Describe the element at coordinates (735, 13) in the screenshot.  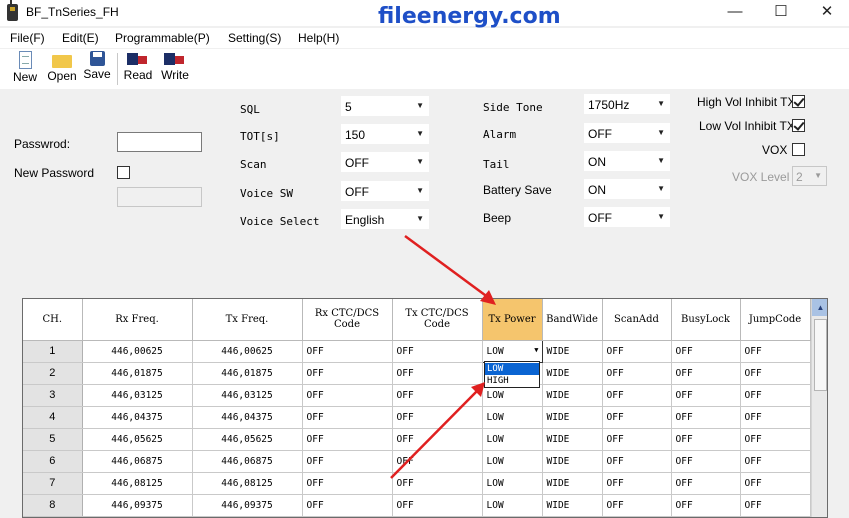
I see `minimize-icon: —` at that location.